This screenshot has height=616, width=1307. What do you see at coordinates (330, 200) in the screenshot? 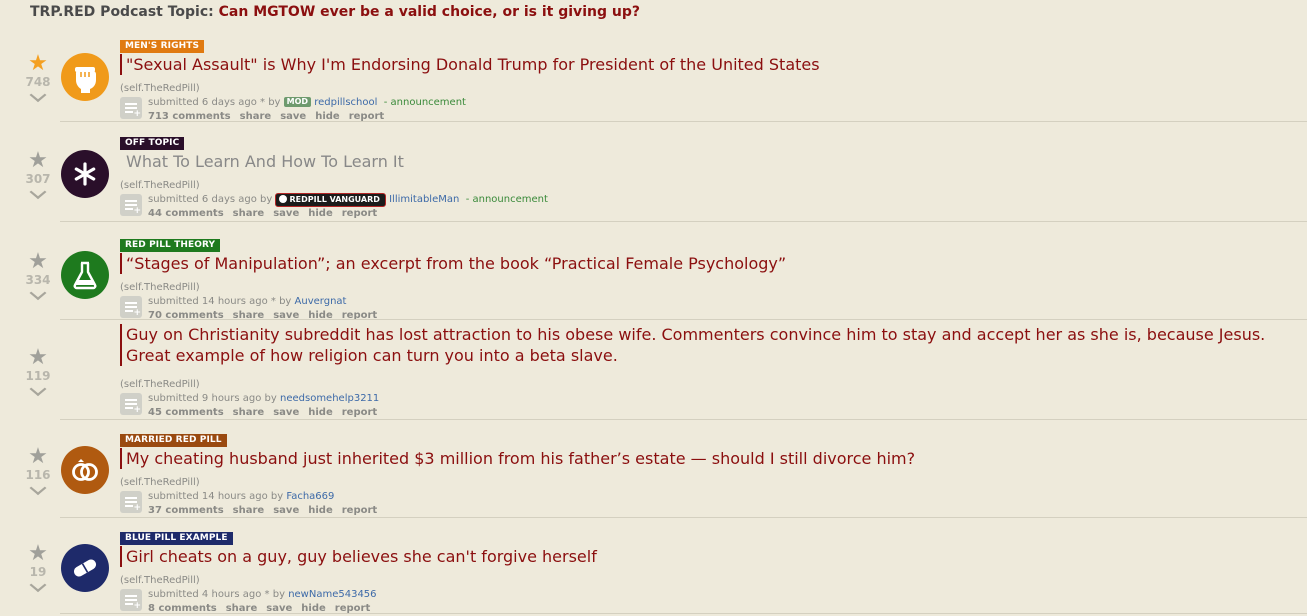
I see `vanguard-badge: REDPILL VANGUARD` at bounding box center [330, 200].